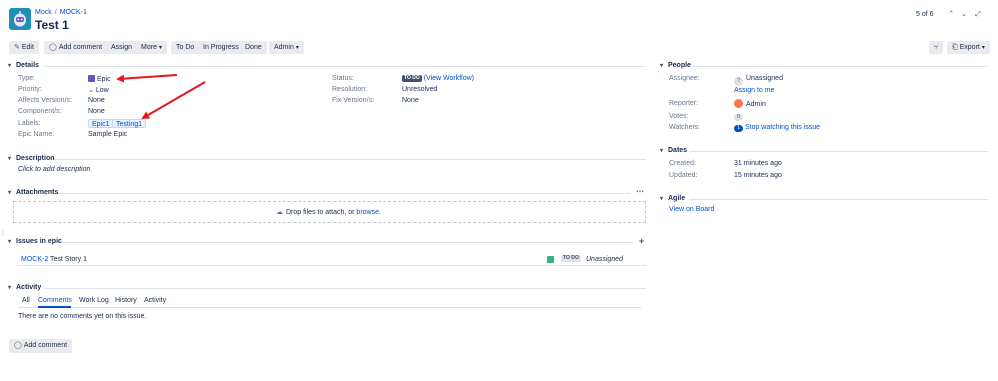 The image size is (998, 381). I want to click on admin-label: Admin, so click(284, 47).